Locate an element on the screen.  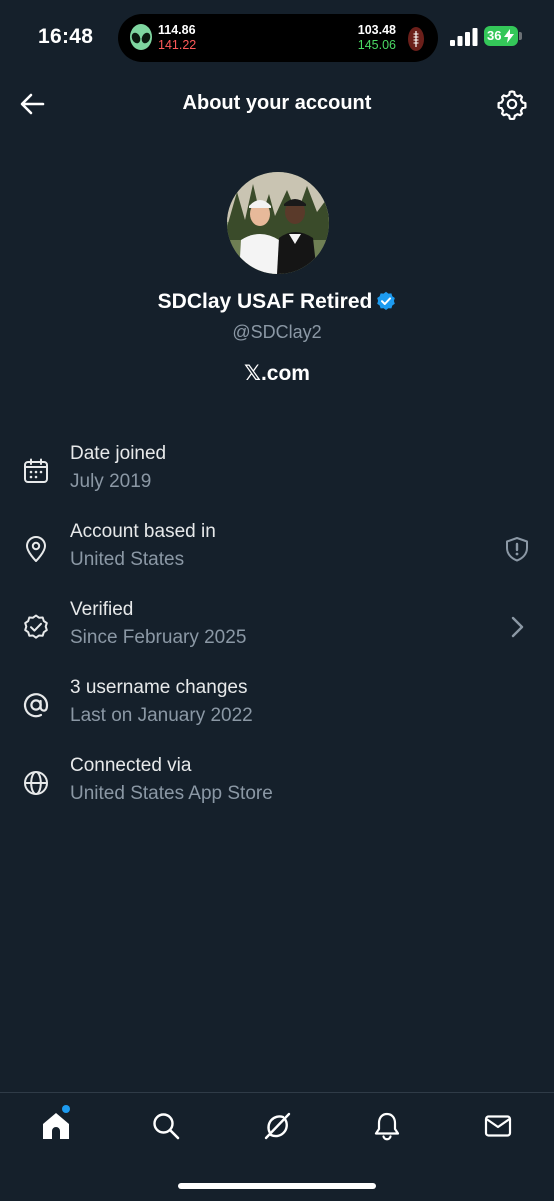
battery-nub is located at coordinates (520, 36).